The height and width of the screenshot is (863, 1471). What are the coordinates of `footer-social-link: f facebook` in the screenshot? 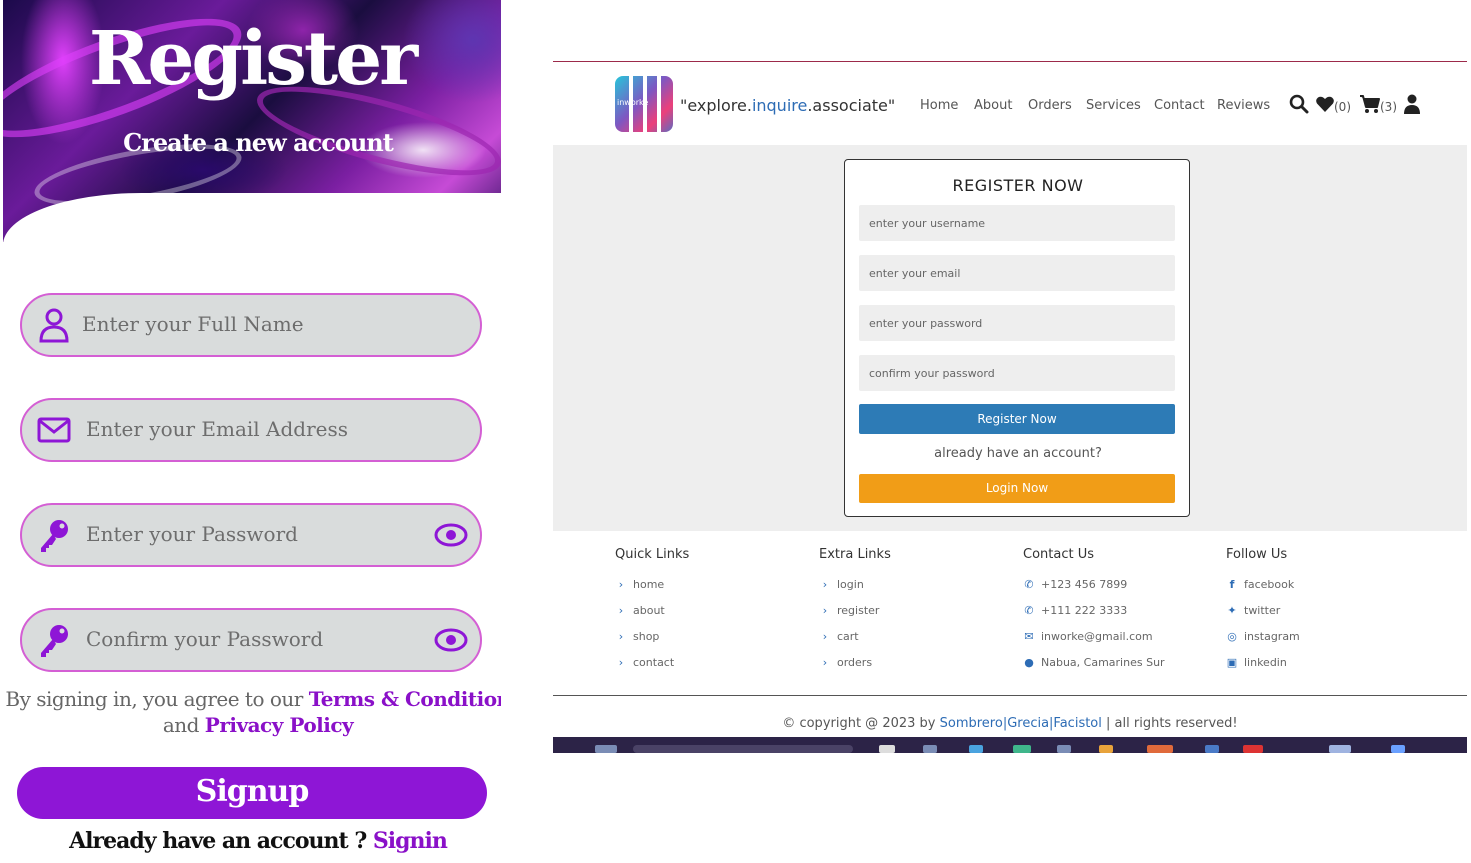 It's located at (1260, 584).